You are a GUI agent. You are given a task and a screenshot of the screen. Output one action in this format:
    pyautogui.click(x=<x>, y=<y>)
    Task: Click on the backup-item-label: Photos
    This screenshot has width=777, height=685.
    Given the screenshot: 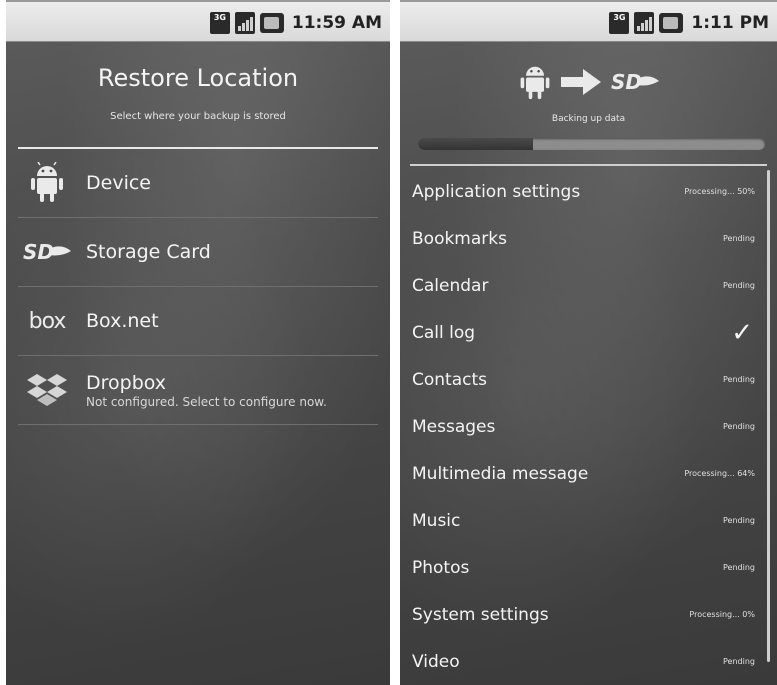 What is the action you would take?
    pyautogui.click(x=441, y=567)
    